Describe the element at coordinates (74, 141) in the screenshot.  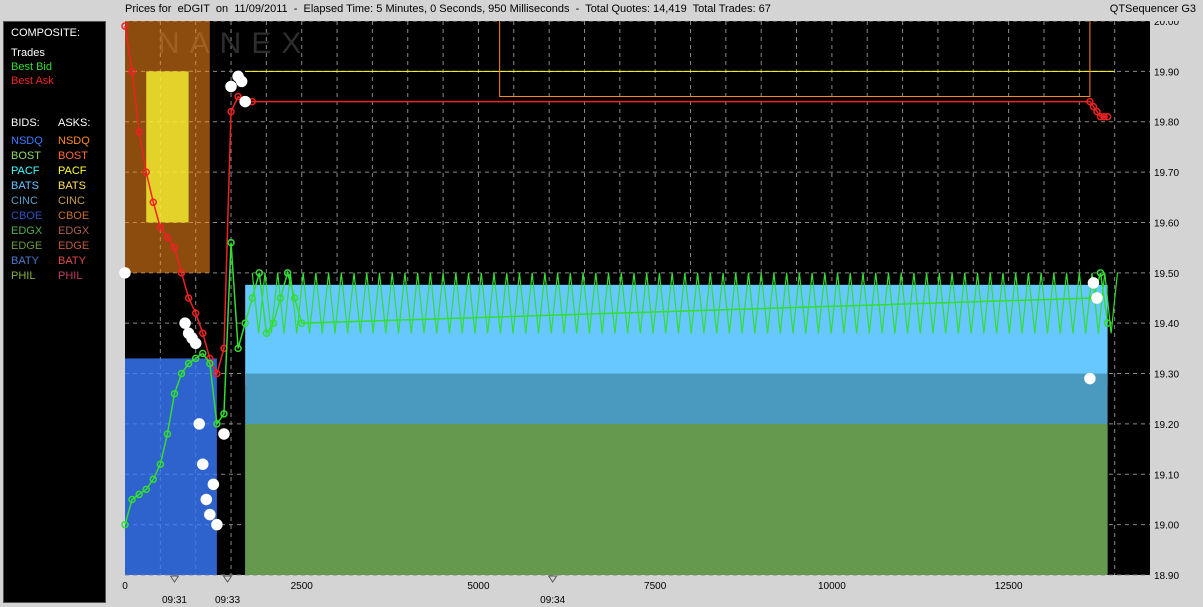
I see `legend-ask-nsdq: NSDQ` at that location.